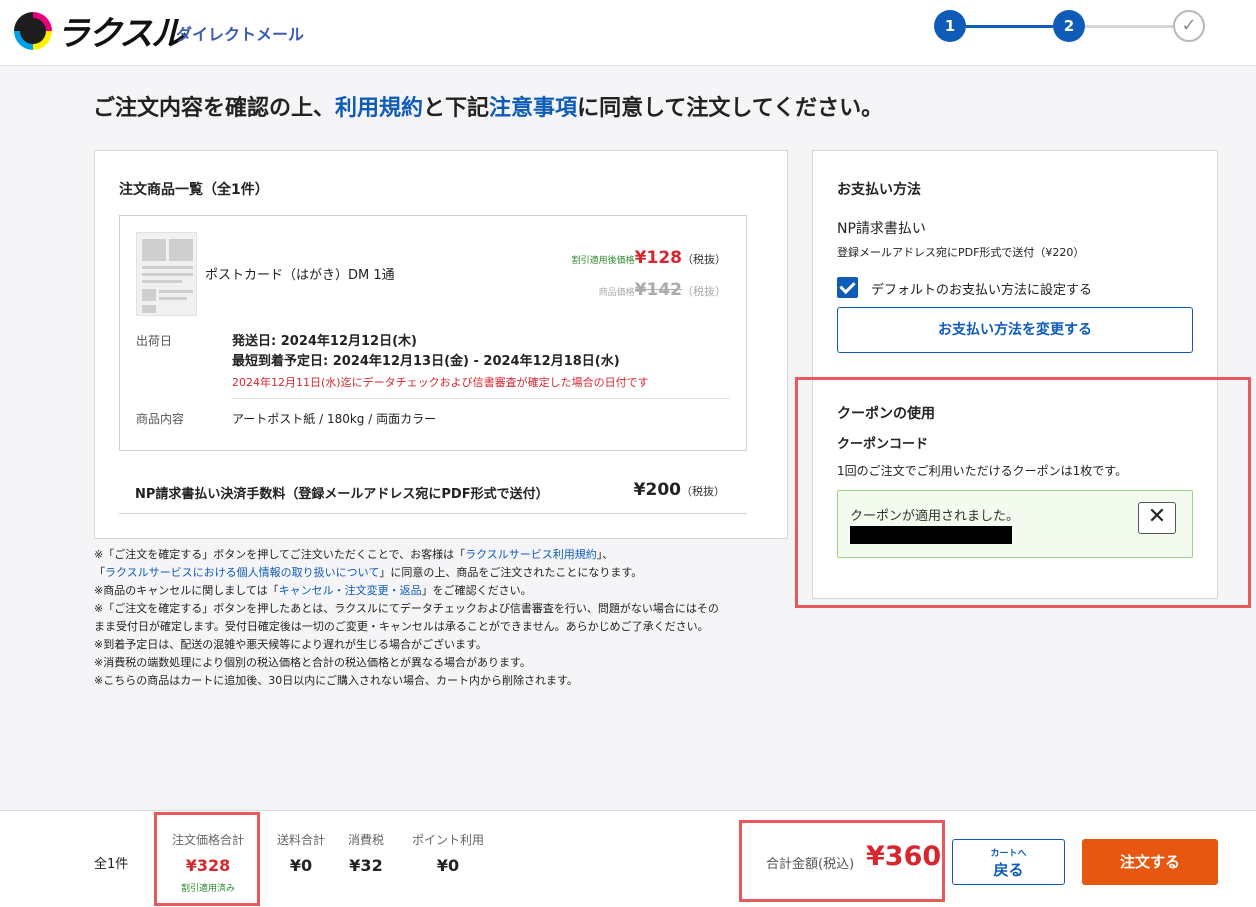 The width and height of the screenshot is (1256, 907). Describe the element at coordinates (950, 26) in the screenshot. I see `step-1: 1` at that location.